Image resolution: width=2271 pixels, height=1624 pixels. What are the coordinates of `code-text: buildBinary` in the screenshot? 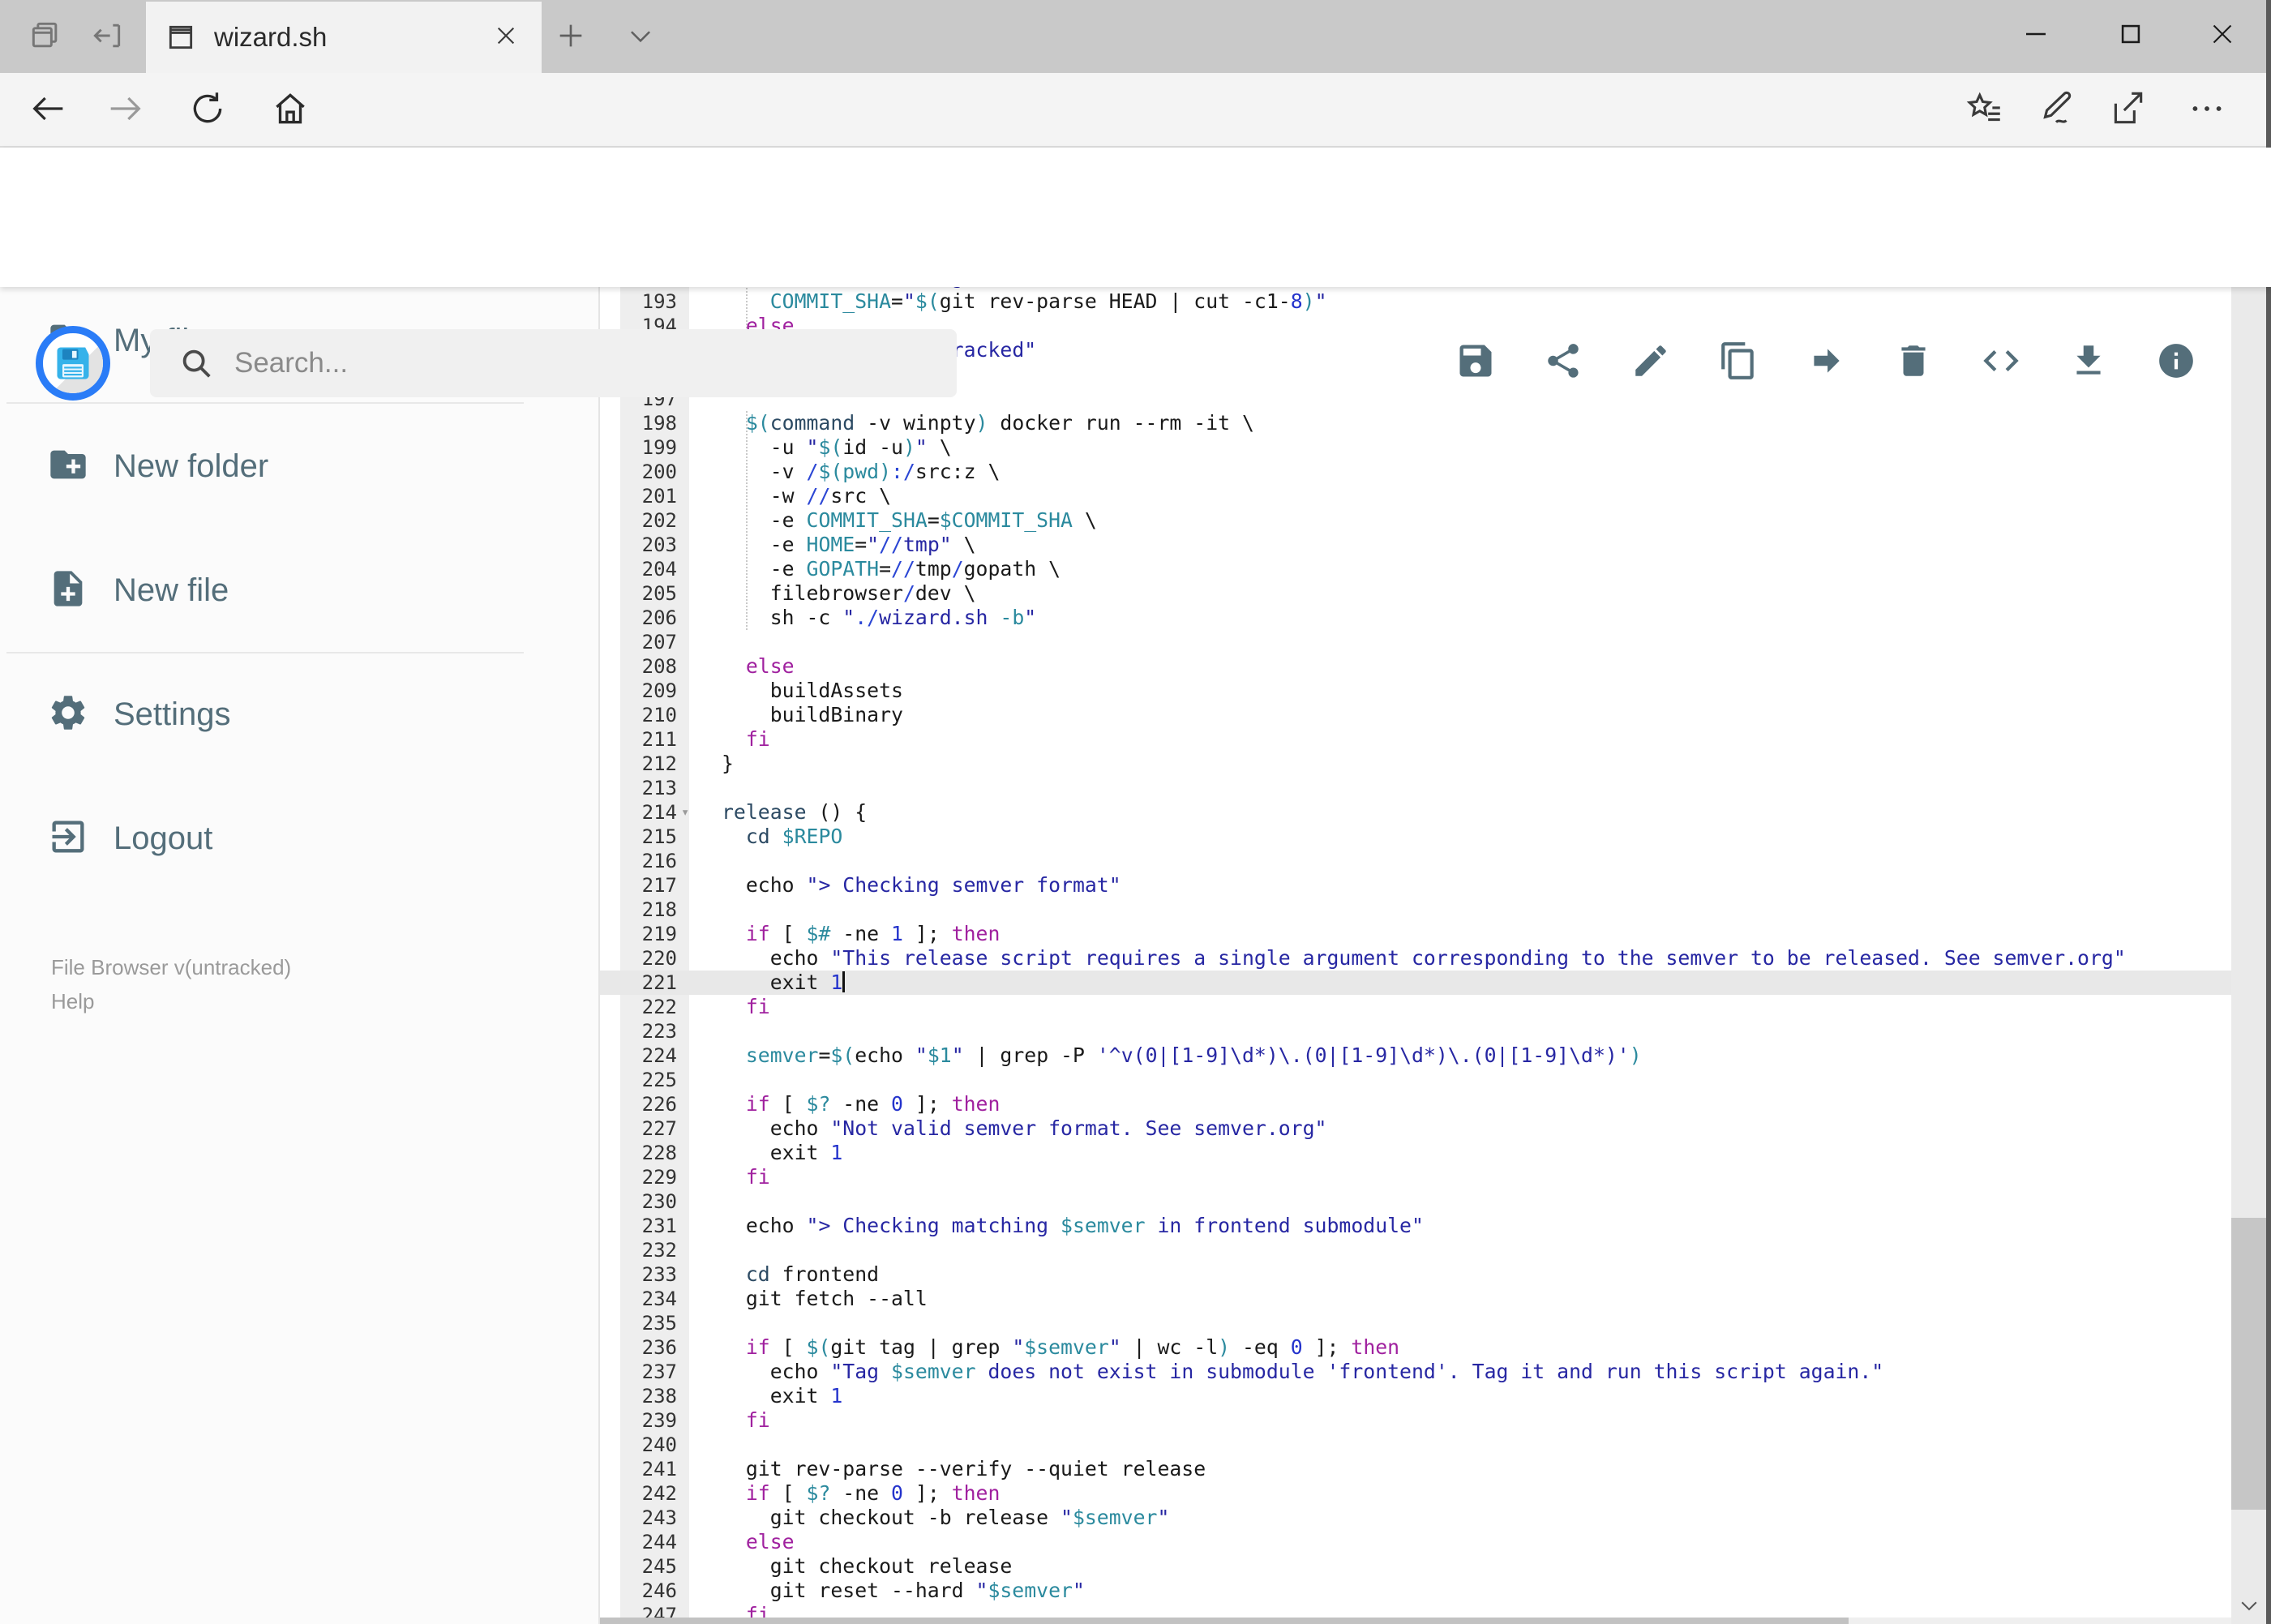 It's located at (813, 715).